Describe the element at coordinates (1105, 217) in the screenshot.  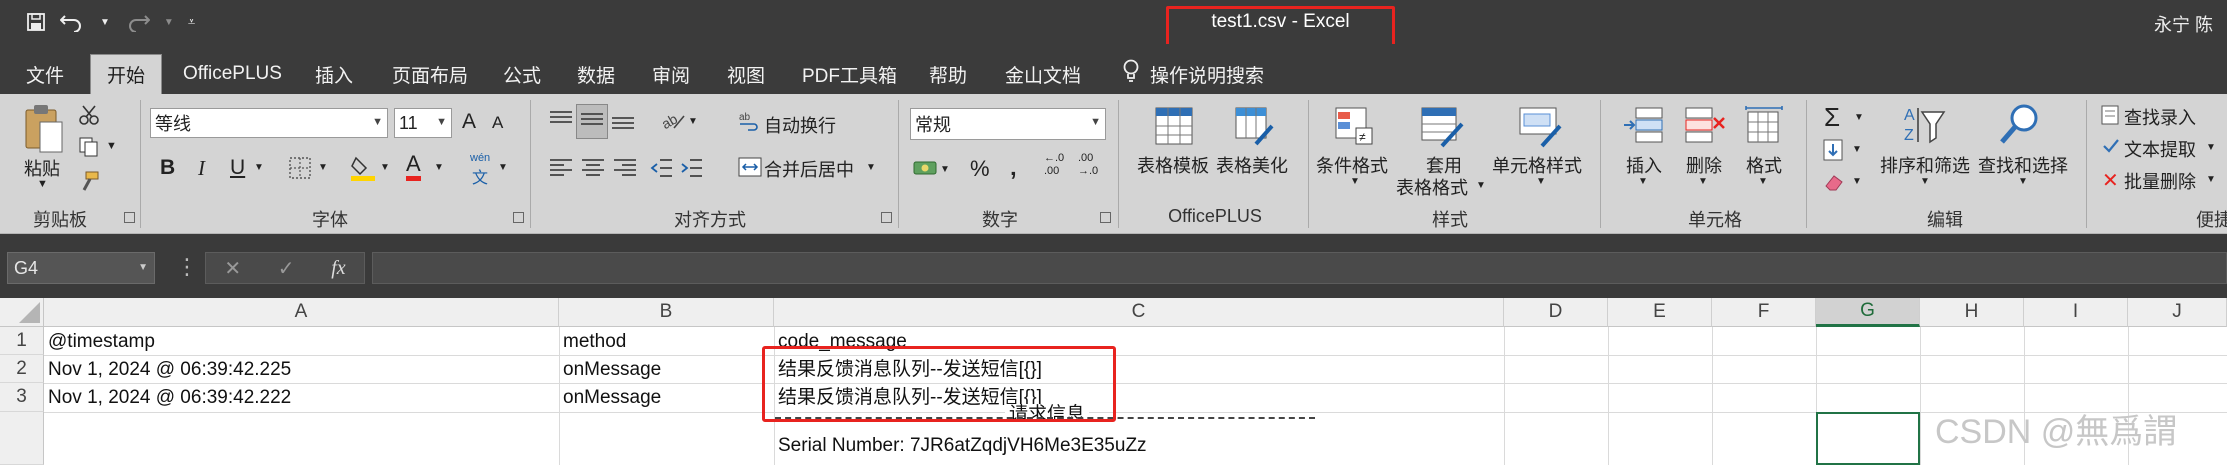
I see `number-launcher-icon` at that location.